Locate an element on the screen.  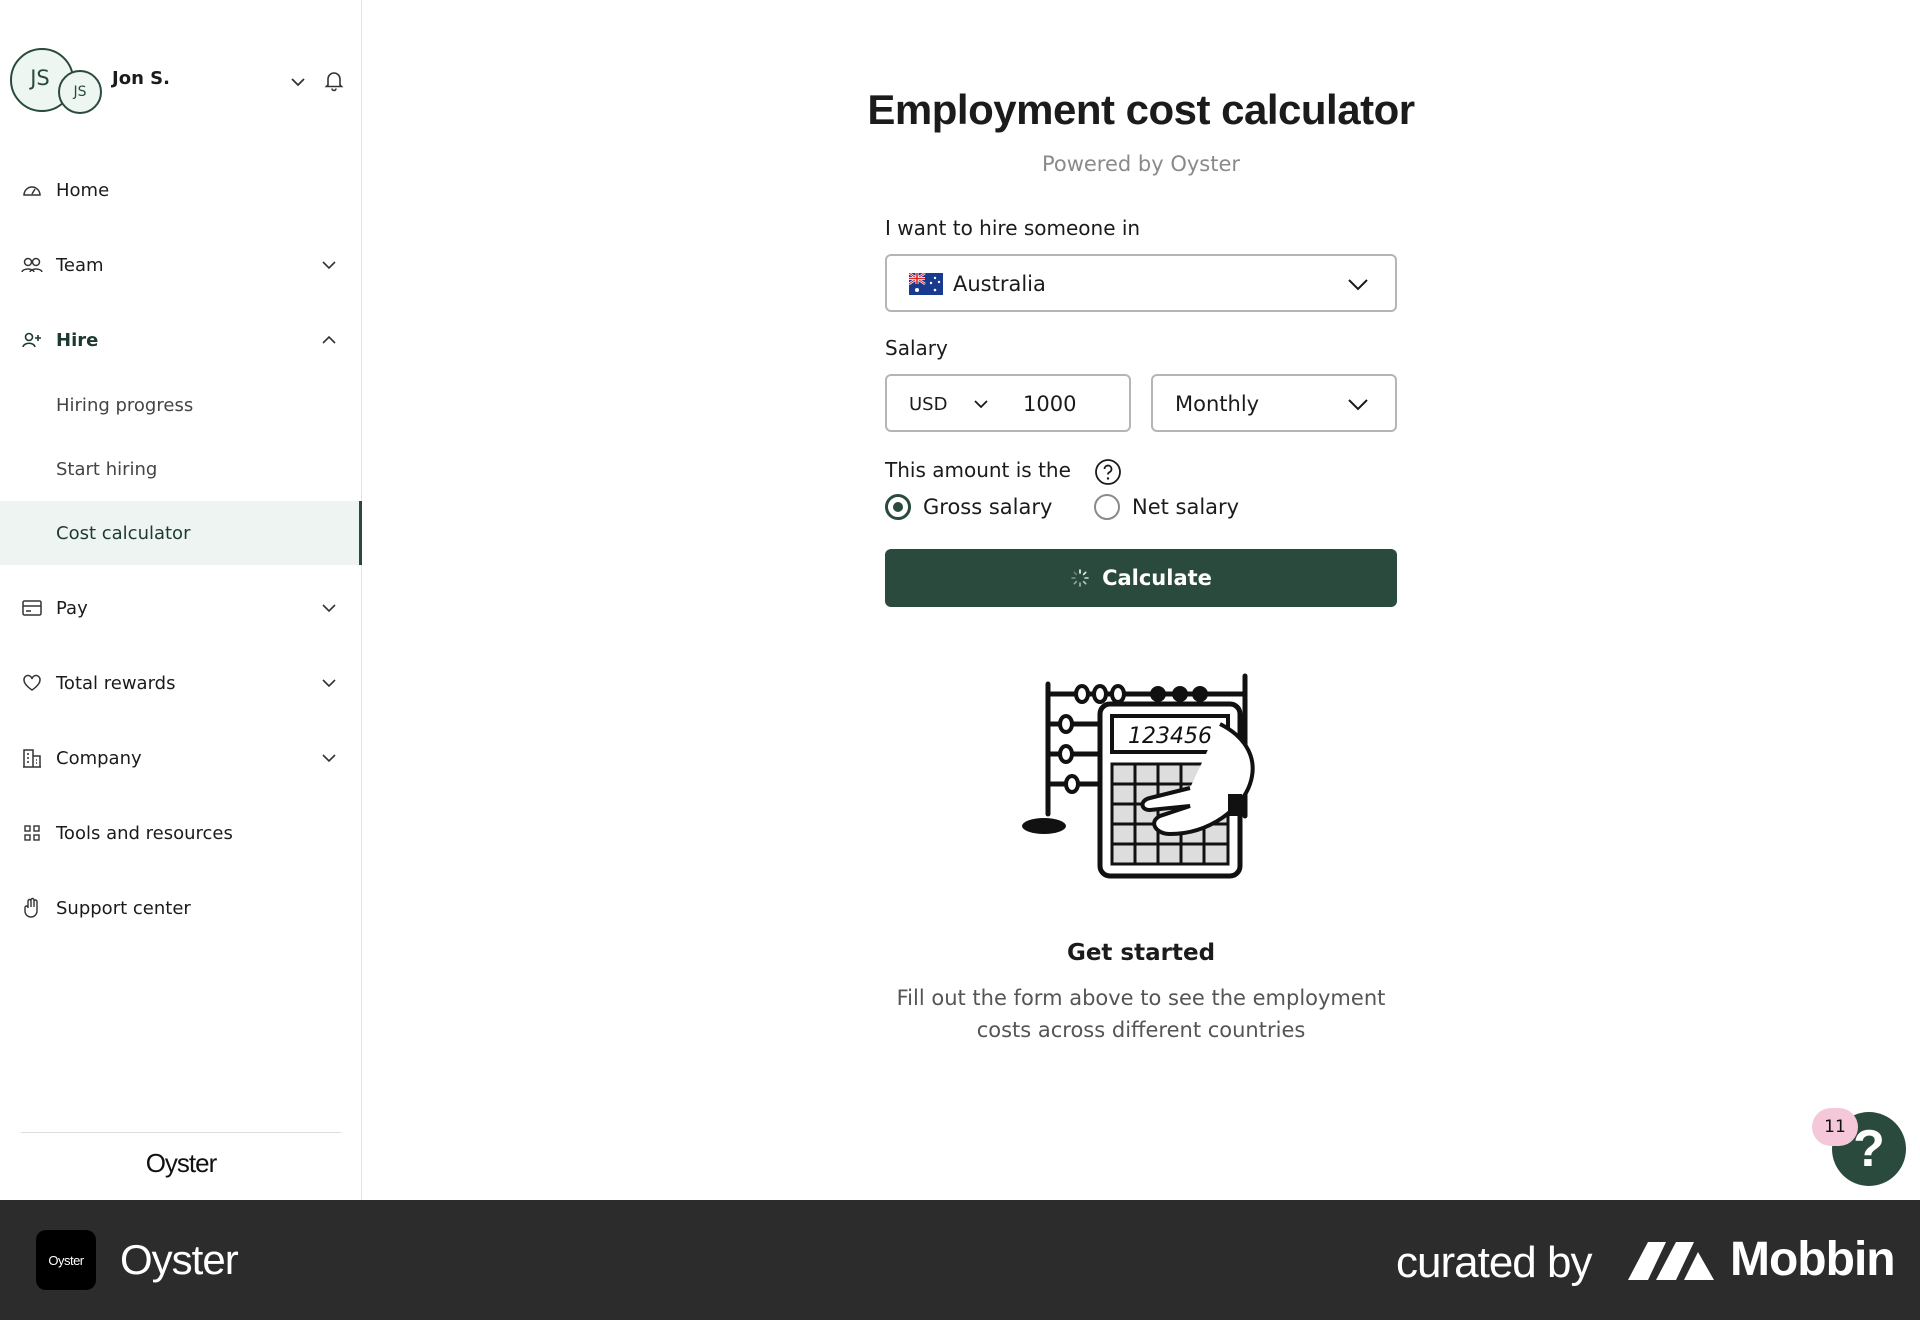
radio-indicator is located at coordinates (1107, 507).